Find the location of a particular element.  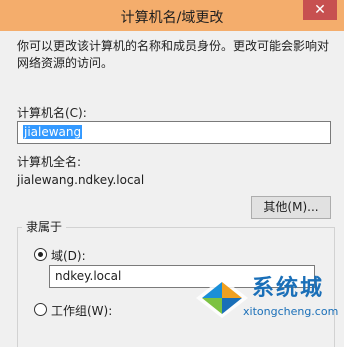

watermark-text: 系统城 is located at coordinates (288, 288).